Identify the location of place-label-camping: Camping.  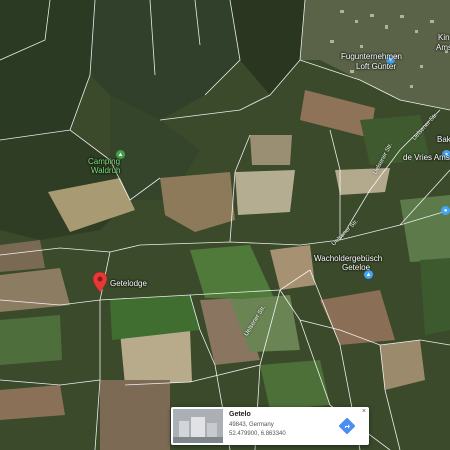
(104, 161).